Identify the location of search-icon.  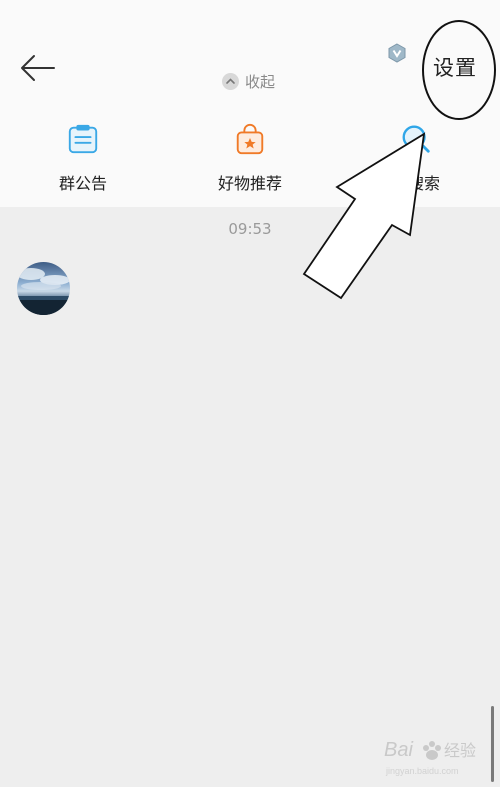
(416, 139).